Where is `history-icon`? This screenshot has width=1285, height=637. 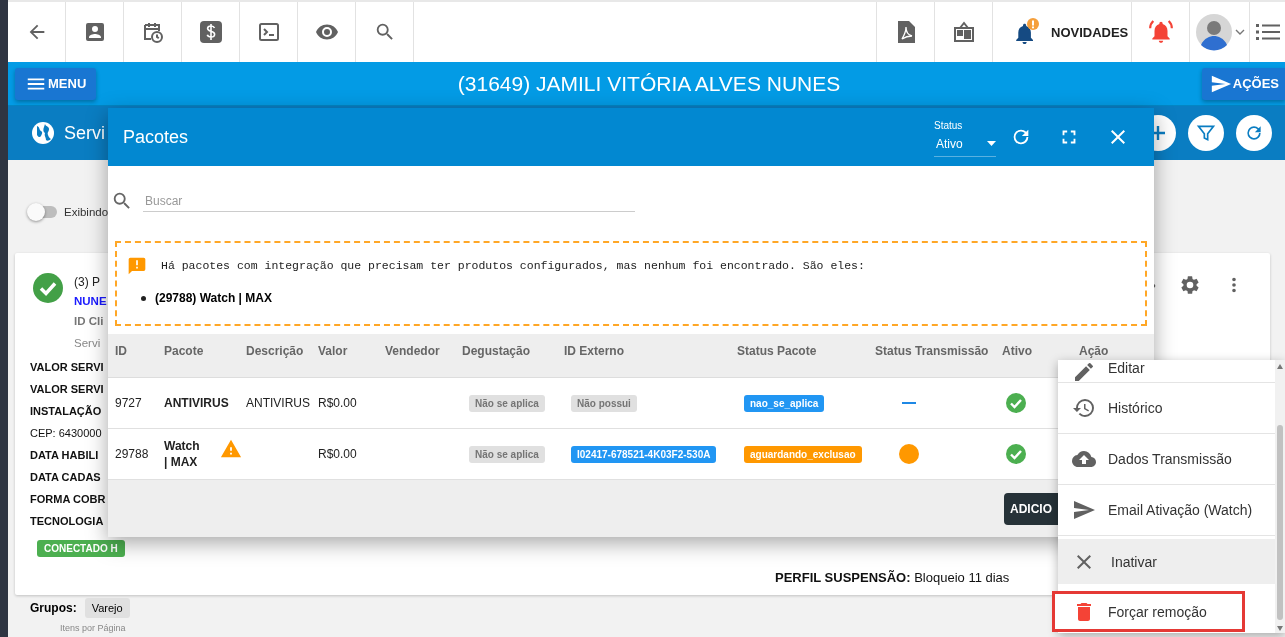
history-icon is located at coordinates (1084, 408).